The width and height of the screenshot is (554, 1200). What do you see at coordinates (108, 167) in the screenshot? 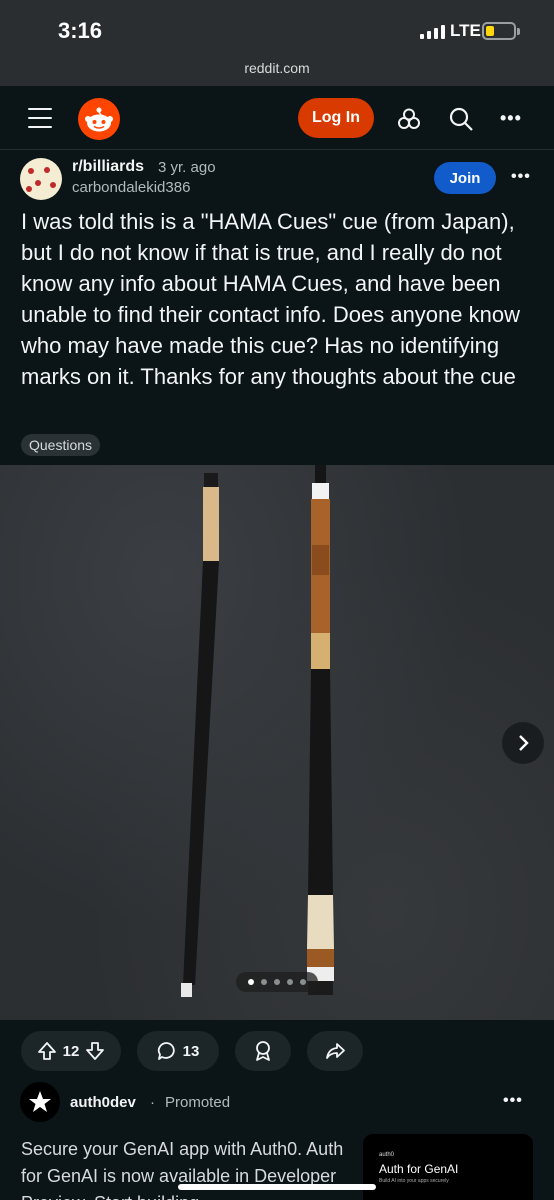
I see `subreddit-name: r/billiards` at bounding box center [108, 167].